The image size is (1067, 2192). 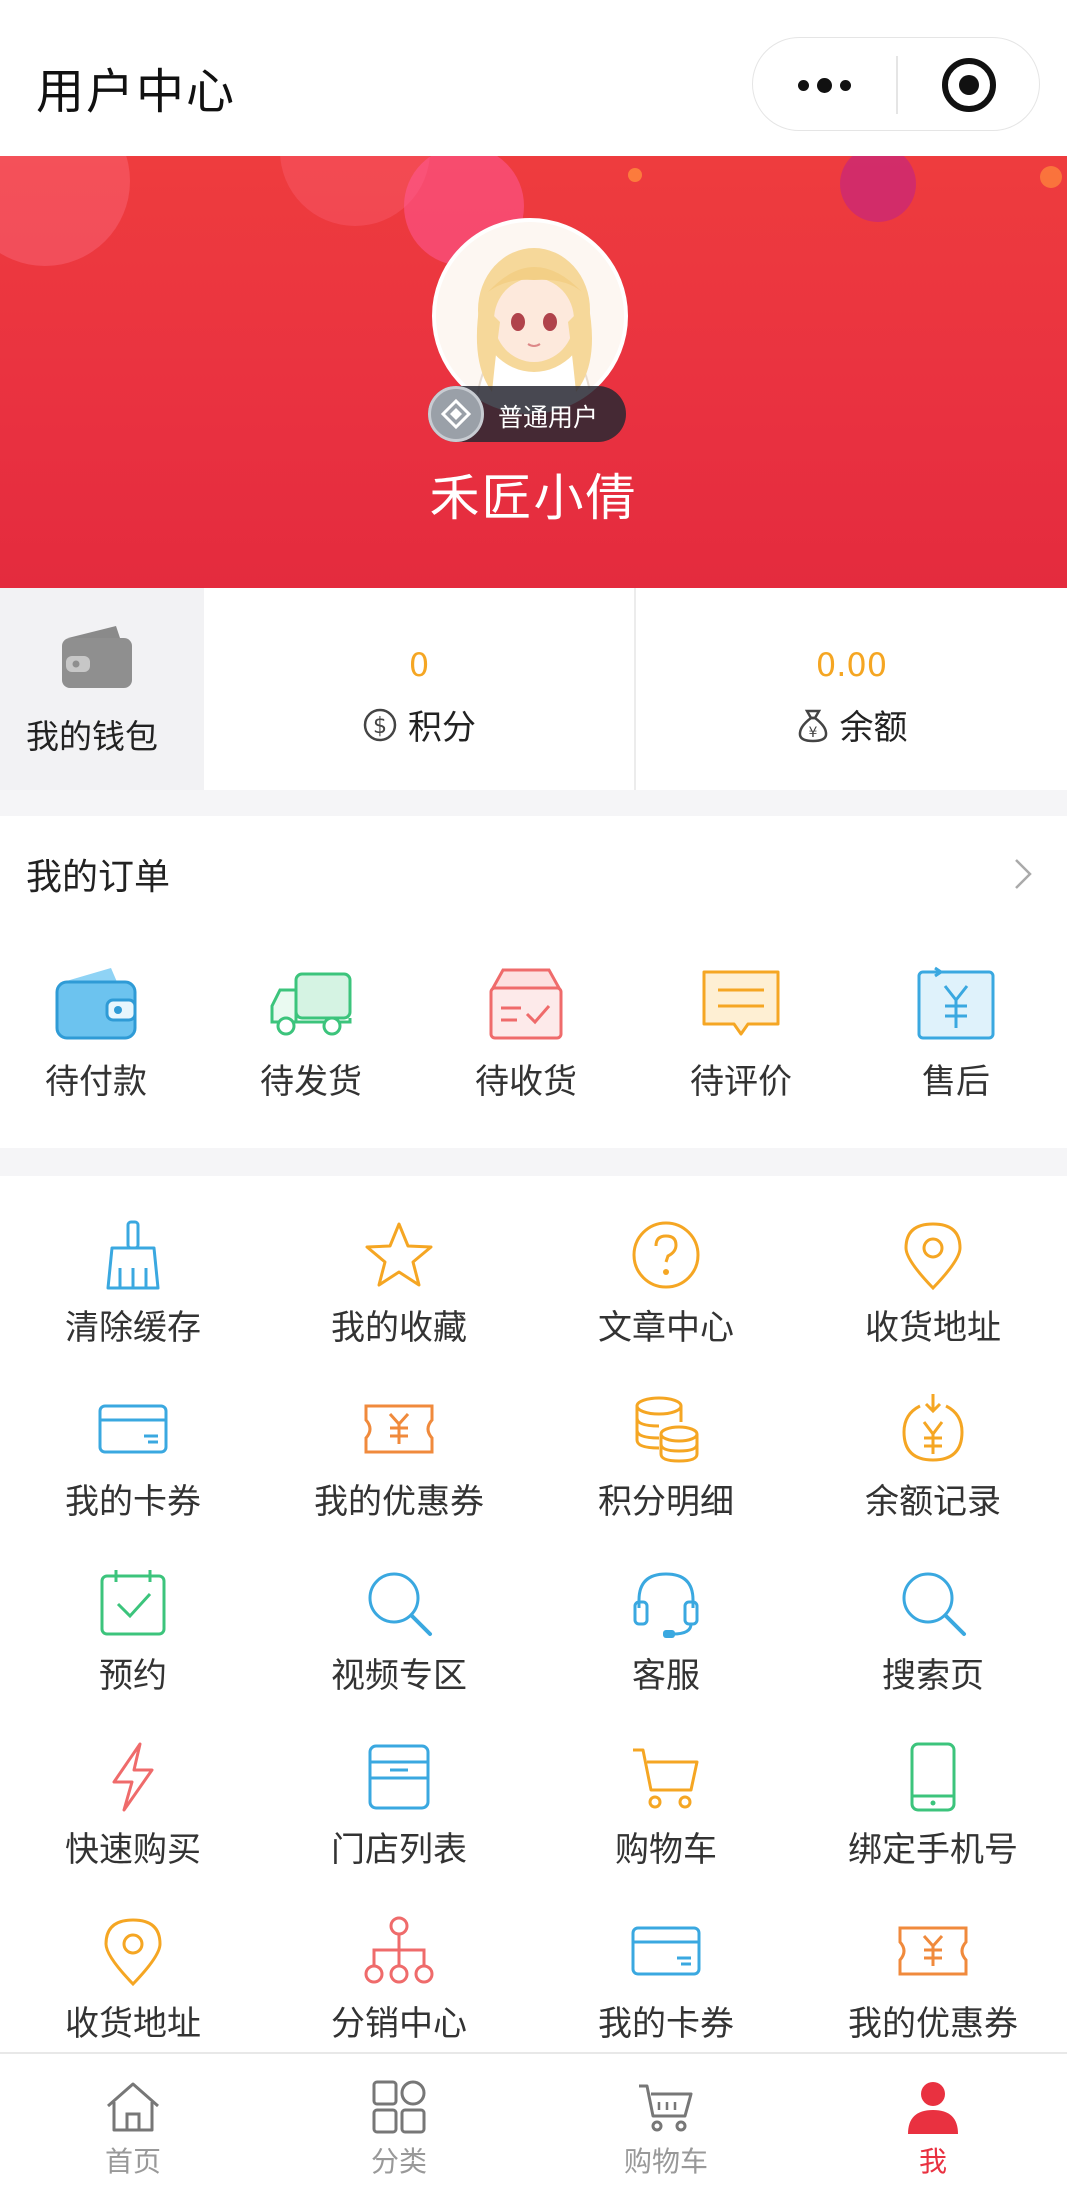 I want to click on star-icon, so click(x=399, y=1254).